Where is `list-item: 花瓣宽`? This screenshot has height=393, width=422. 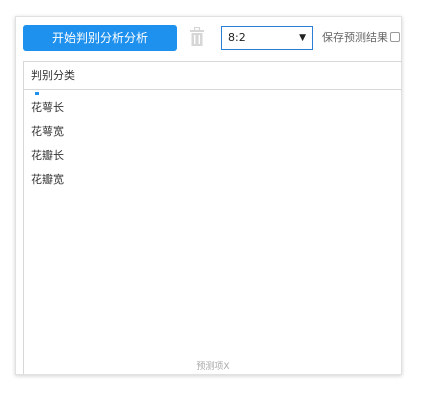 list-item: 花瓣宽 is located at coordinates (47, 179).